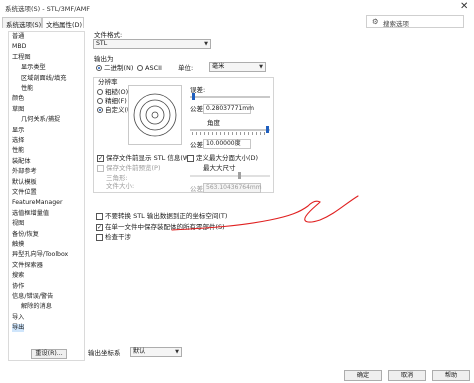 Image resolution: width=474 pixels, height=383 pixels. What do you see at coordinates (149, 158) in the screenshot?
I see `show-info-label: 保存文件前显示 STL 信息(W)` at bounding box center [149, 158].